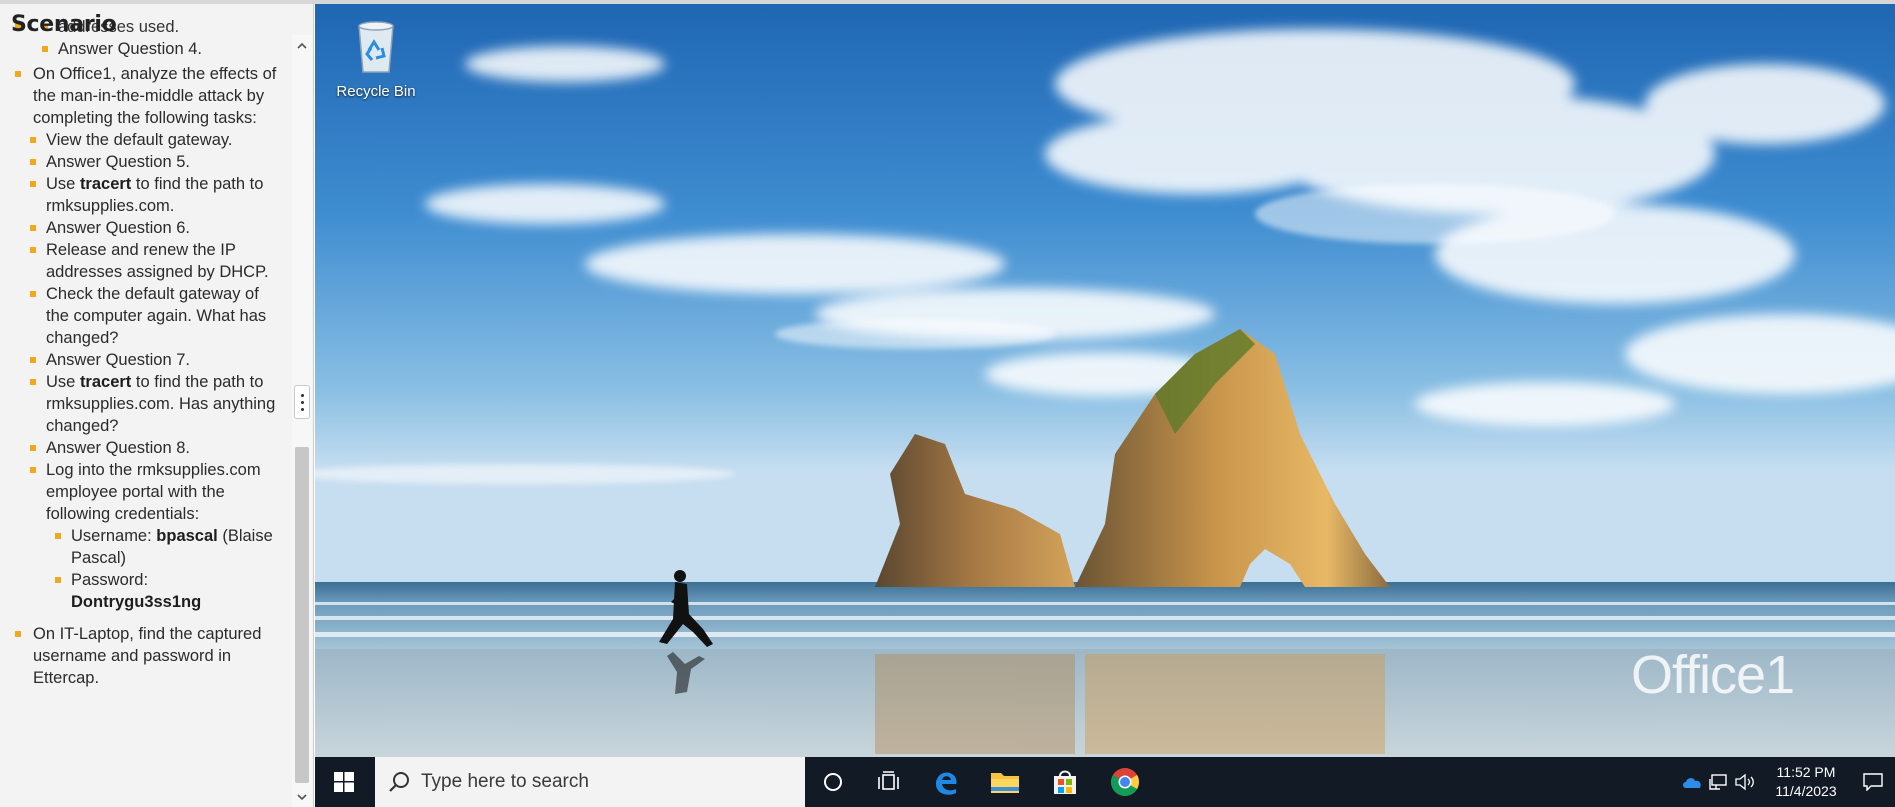  I want to click on start-button, so click(344, 782).